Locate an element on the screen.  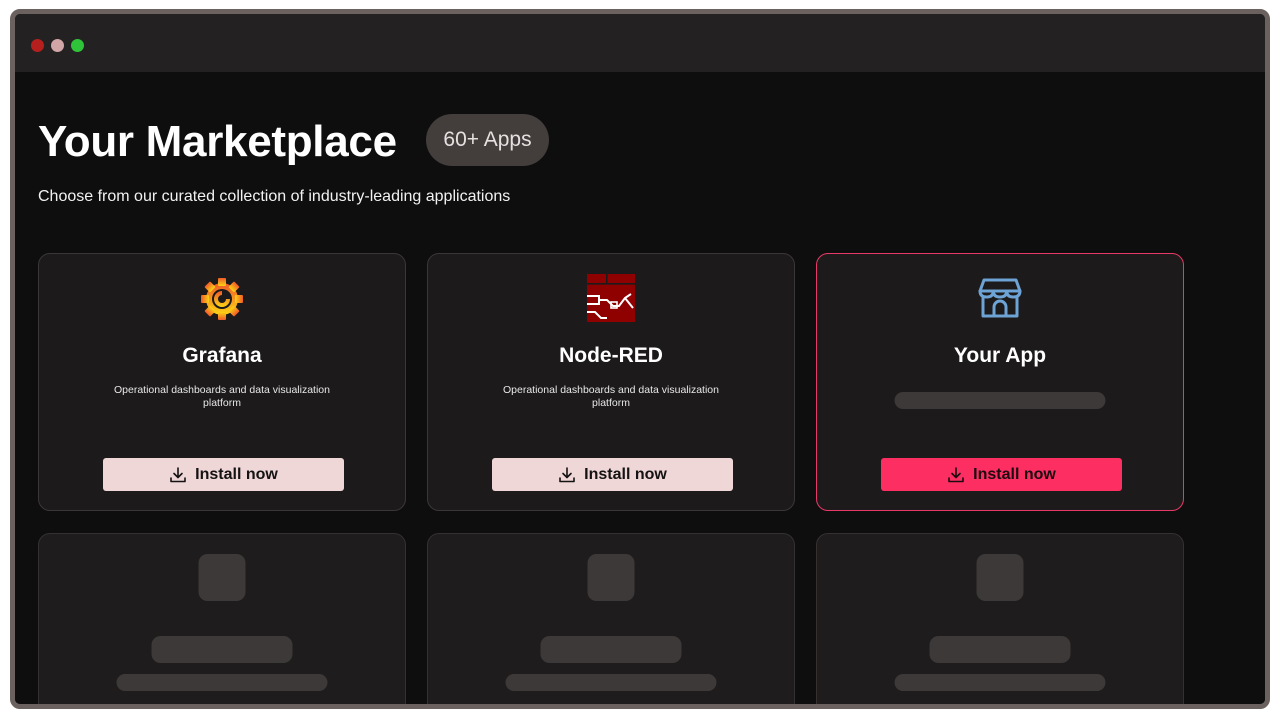
window-titlebar is located at coordinates (640, 43).